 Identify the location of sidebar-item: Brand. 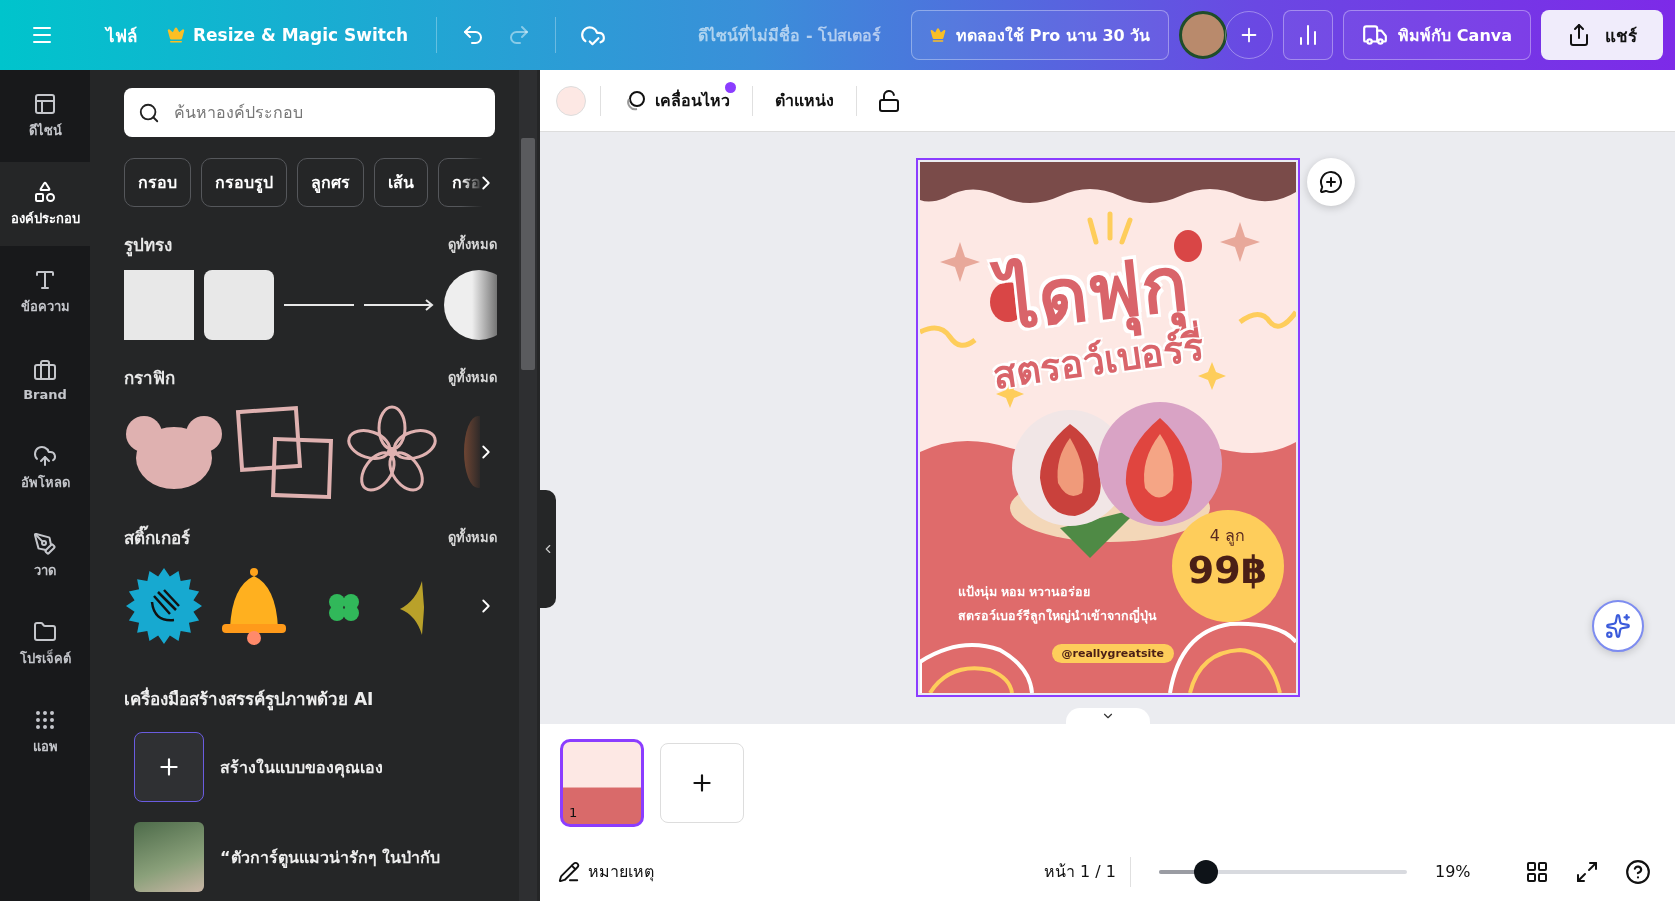
(45, 380).